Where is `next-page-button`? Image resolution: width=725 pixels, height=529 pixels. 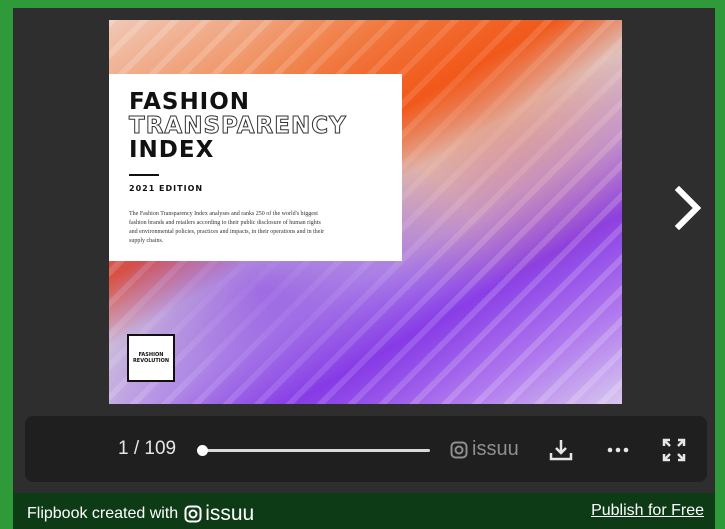 next-page-button is located at coordinates (688, 208).